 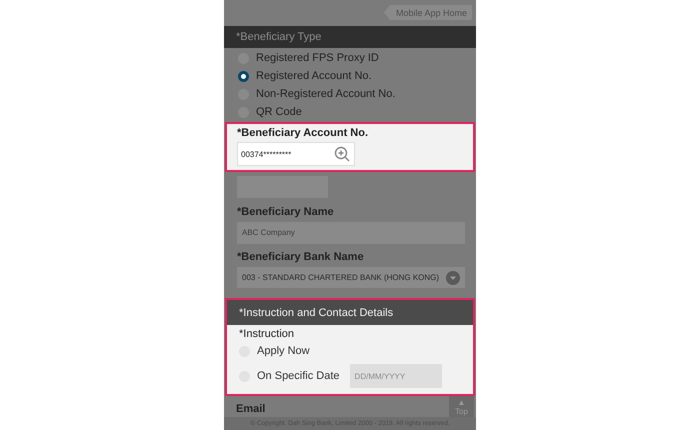 What do you see at coordinates (351, 233) in the screenshot?
I see `input-field: ABC Company` at bounding box center [351, 233].